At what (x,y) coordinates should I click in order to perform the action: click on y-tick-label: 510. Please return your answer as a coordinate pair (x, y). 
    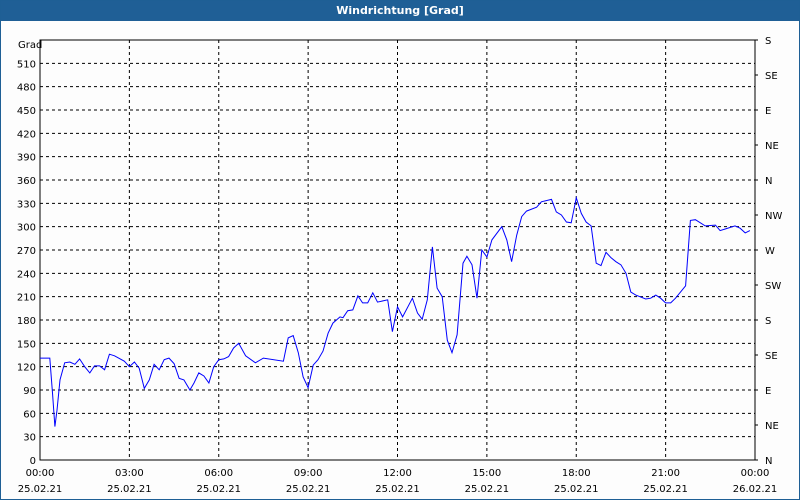
    Looking at the image, I should click on (26, 64).